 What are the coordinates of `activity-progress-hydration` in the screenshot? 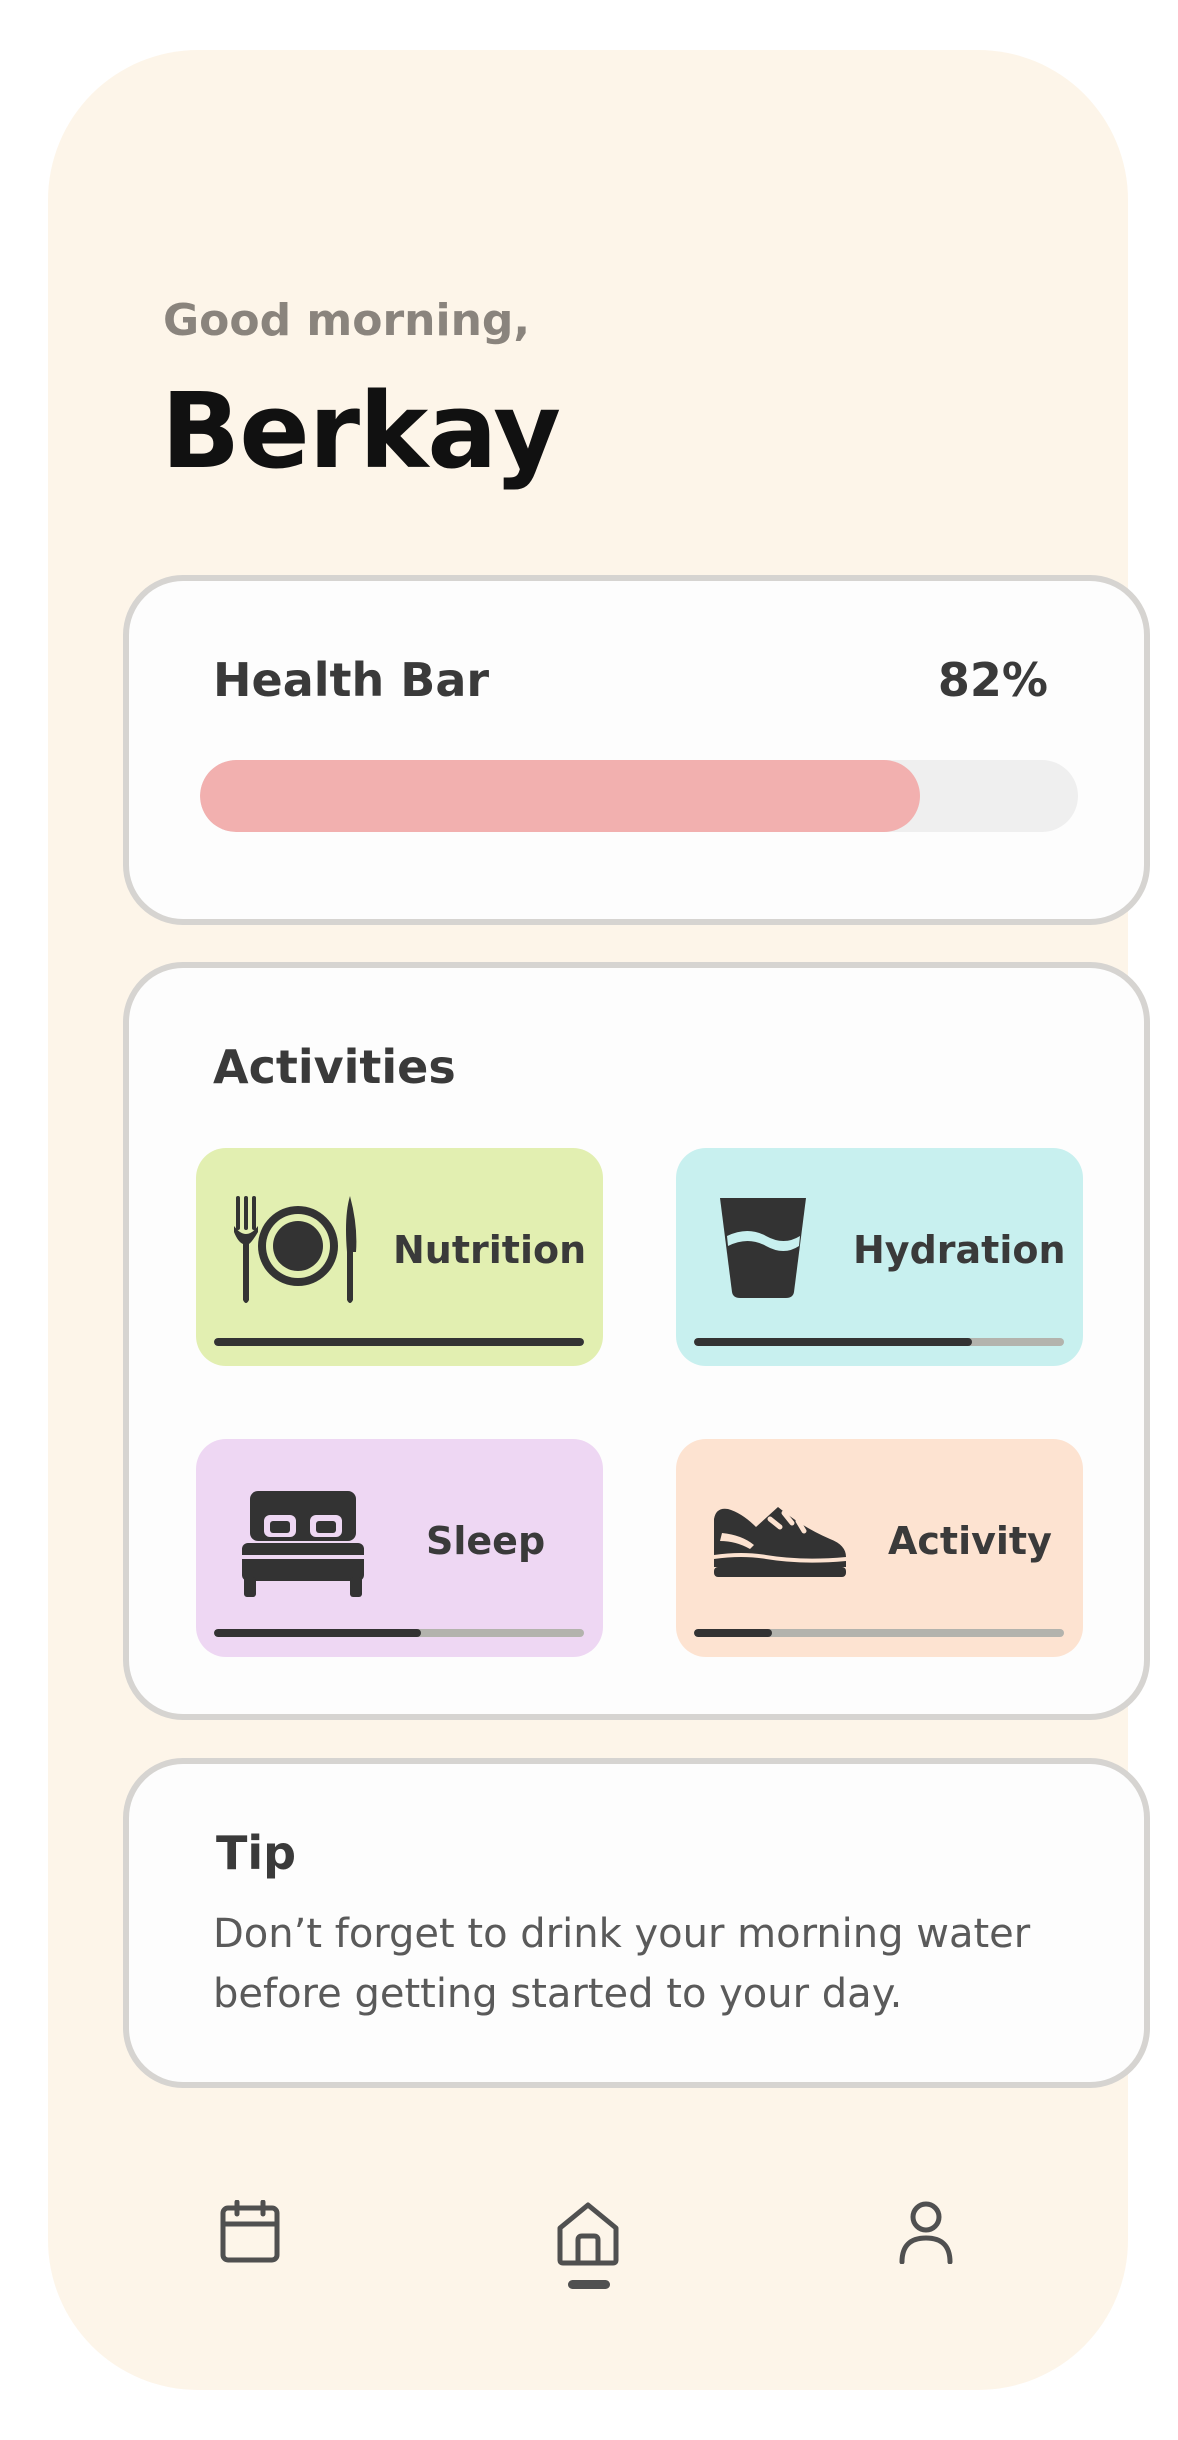 It's located at (879, 1342).